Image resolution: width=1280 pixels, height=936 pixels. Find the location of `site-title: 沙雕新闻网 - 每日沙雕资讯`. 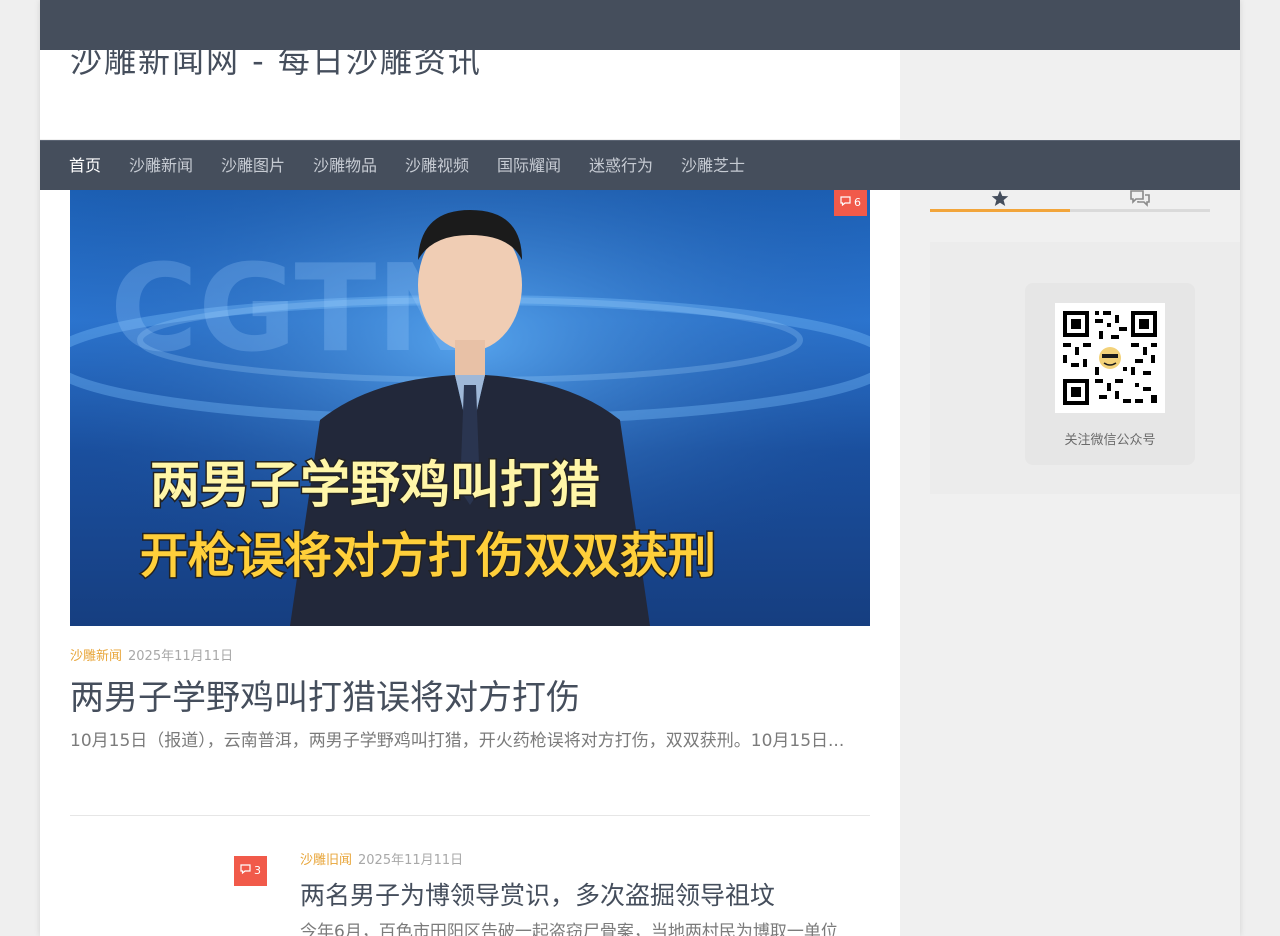

site-title: 沙雕新闻网 - 每日沙雕资讯 is located at coordinates (276, 66).